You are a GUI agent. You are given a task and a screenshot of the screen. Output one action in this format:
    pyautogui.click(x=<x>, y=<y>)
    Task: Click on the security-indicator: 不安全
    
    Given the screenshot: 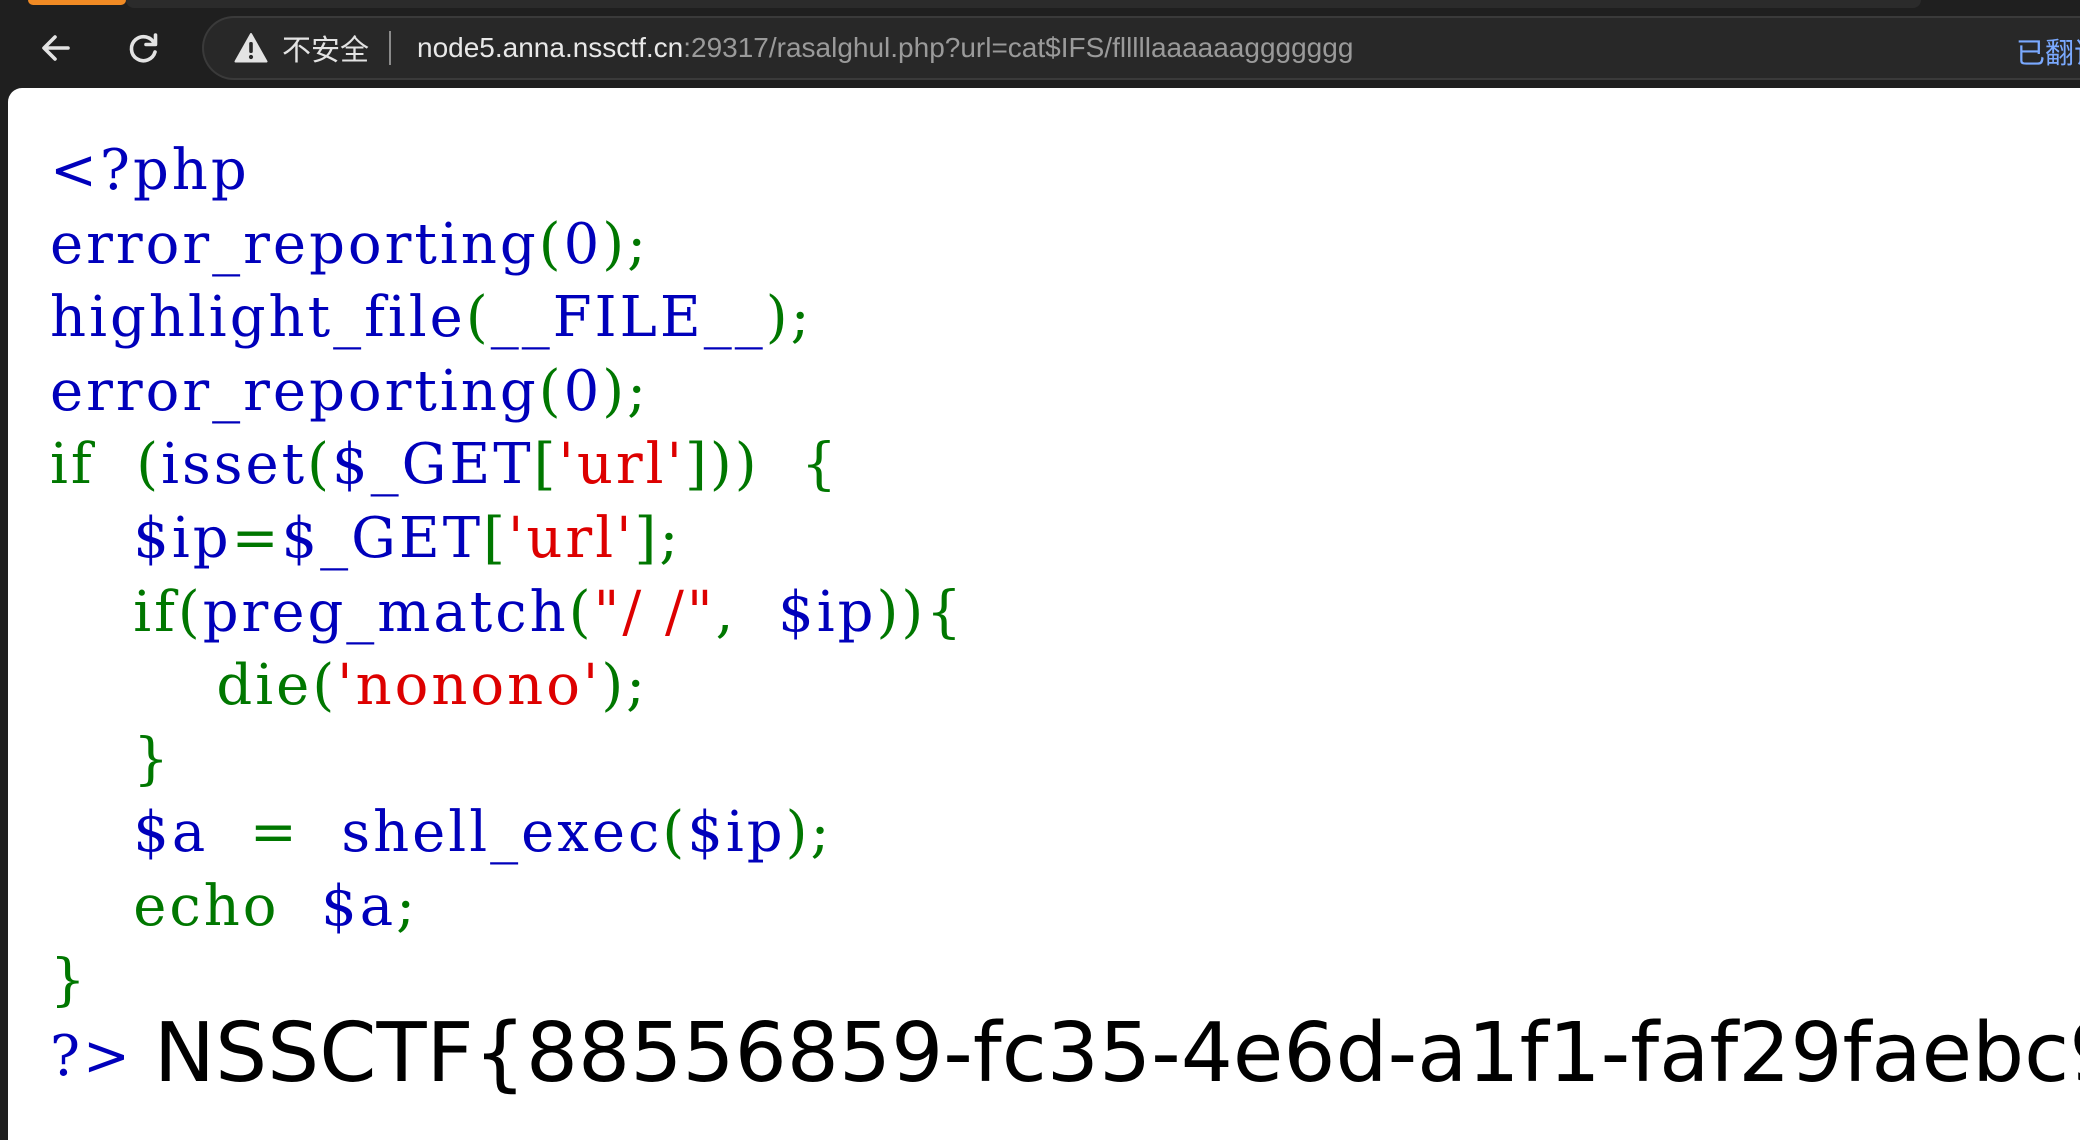 What is the action you would take?
    pyautogui.click(x=301, y=48)
    